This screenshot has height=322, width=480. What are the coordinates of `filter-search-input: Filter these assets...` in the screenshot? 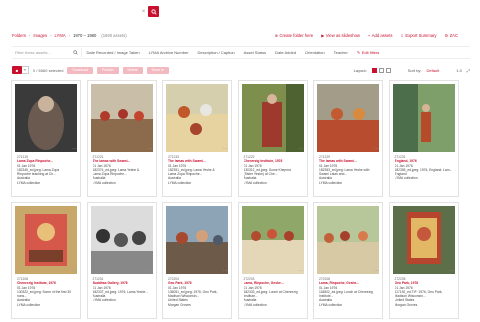 It's located at (47, 52).